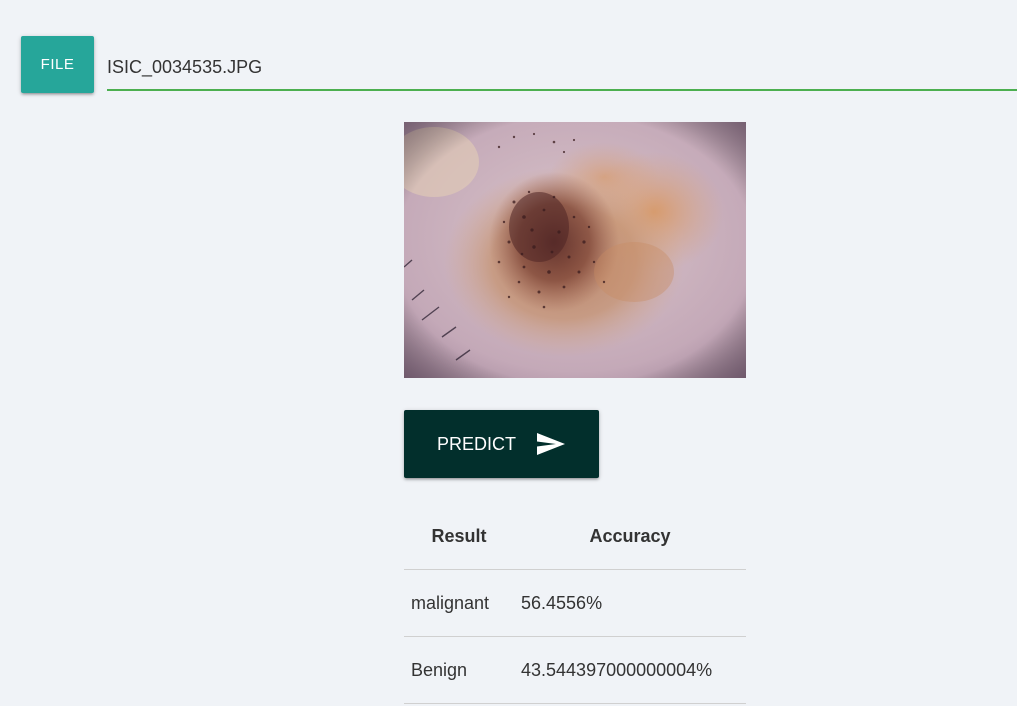 This screenshot has height=706, width=1017. I want to click on file-path-input, so click(562, 68).